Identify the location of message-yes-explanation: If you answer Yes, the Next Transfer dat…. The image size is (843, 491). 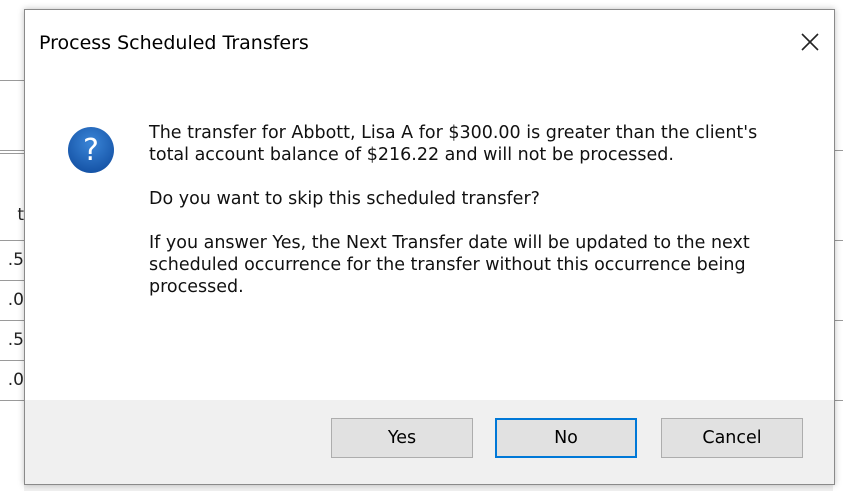
(449, 265).